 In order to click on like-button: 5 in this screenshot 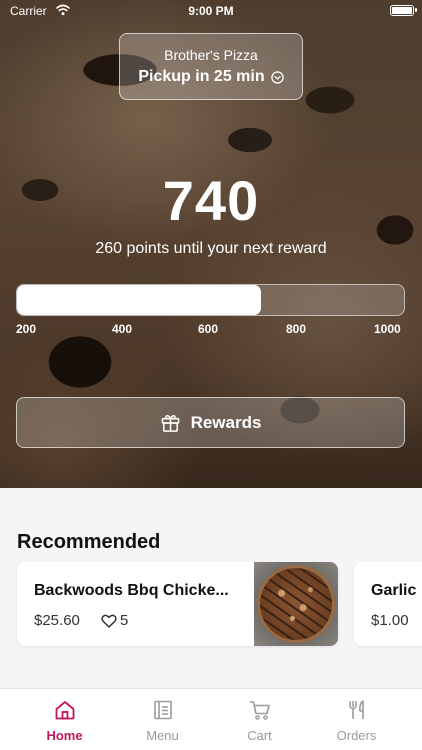, I will do `click(114, 620)`.